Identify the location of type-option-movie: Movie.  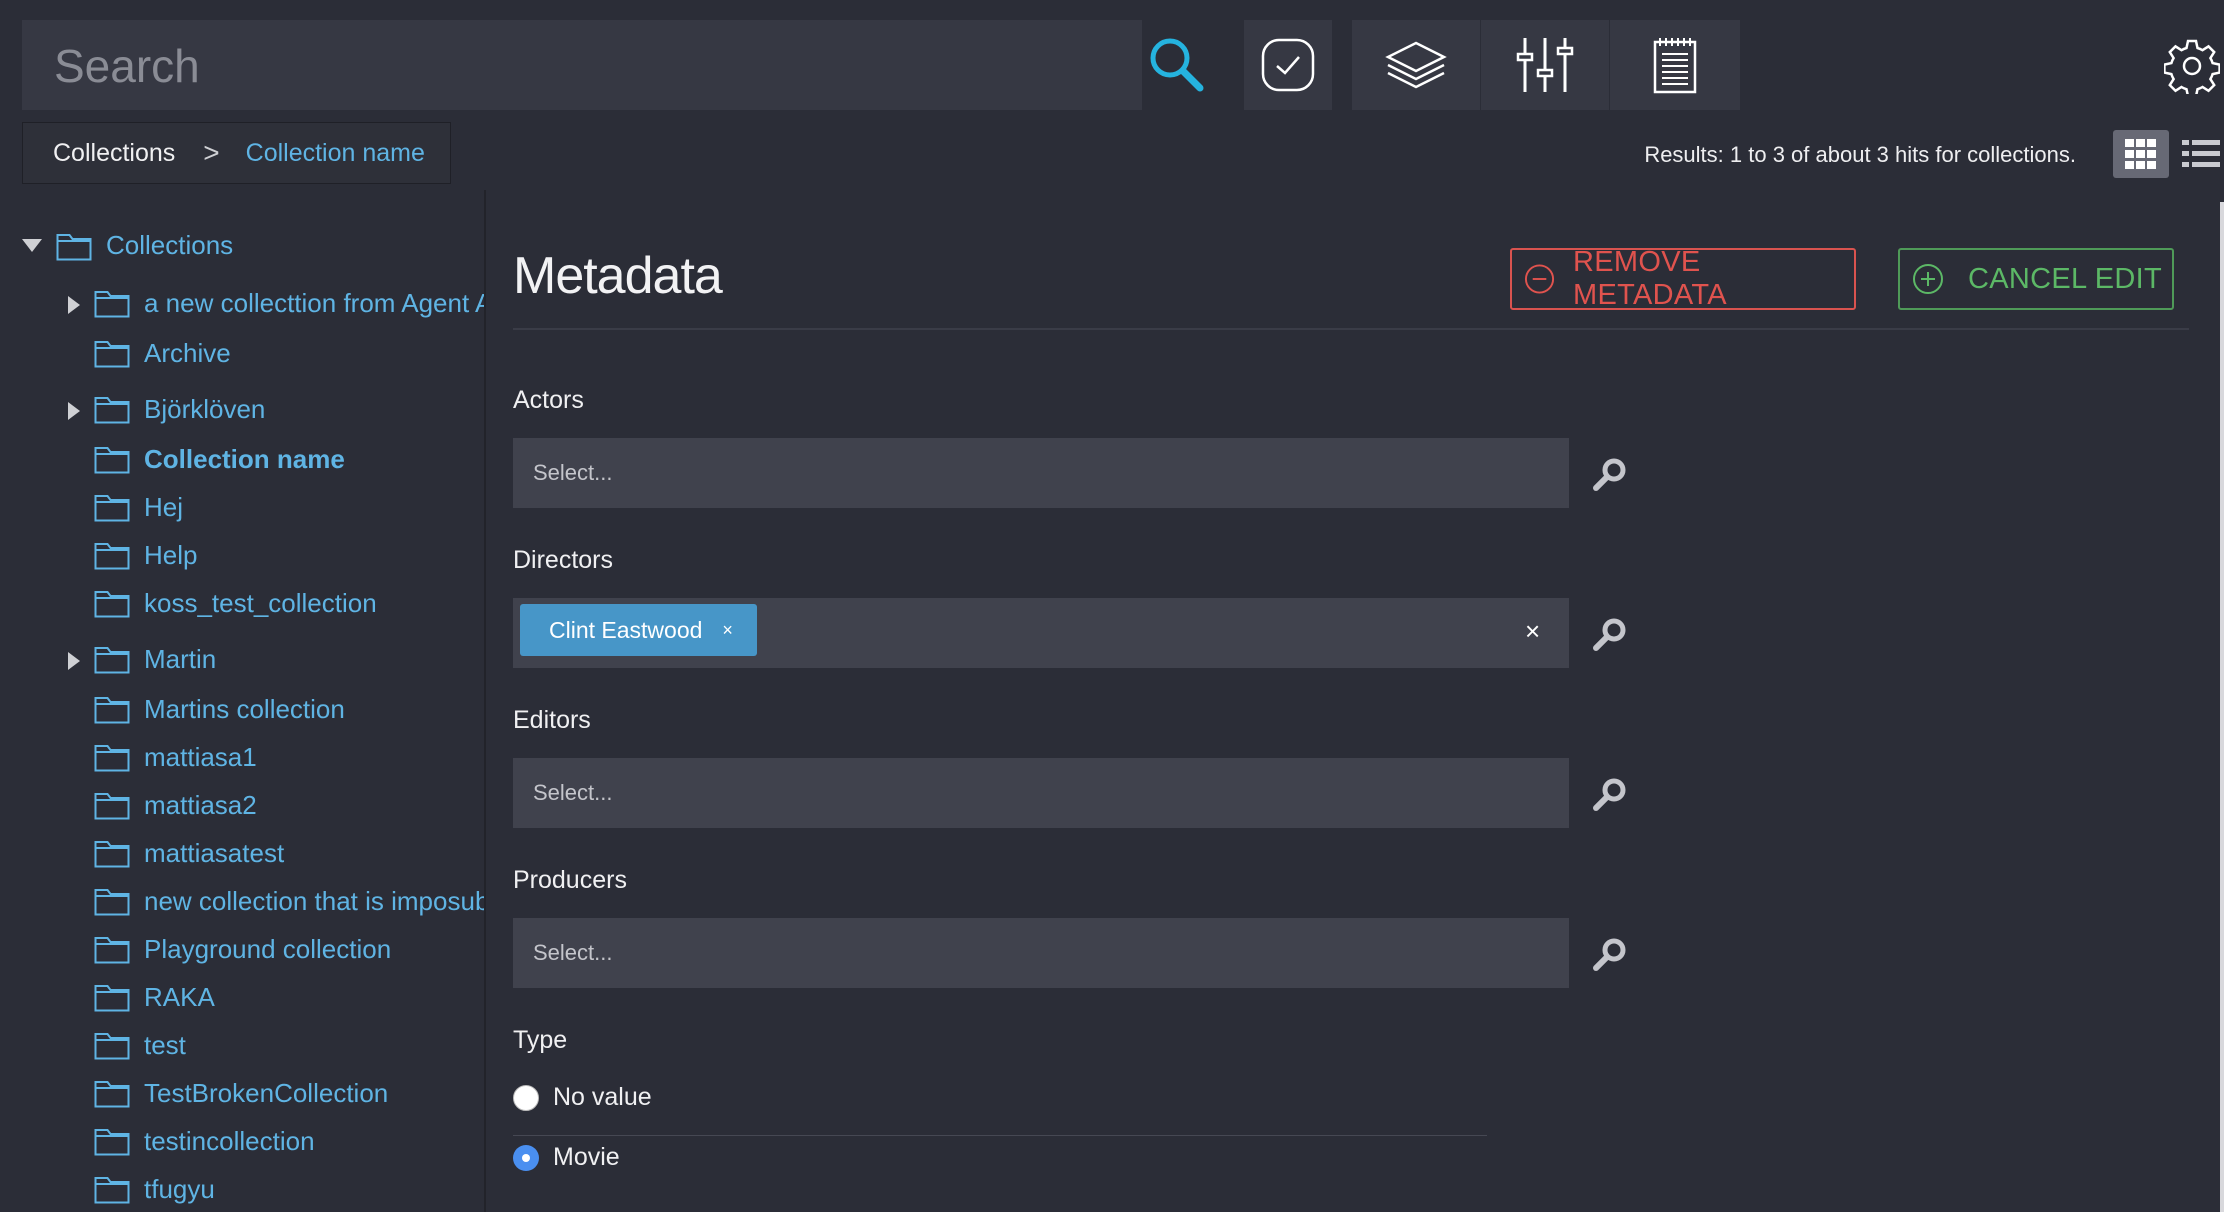
(566, 1157).